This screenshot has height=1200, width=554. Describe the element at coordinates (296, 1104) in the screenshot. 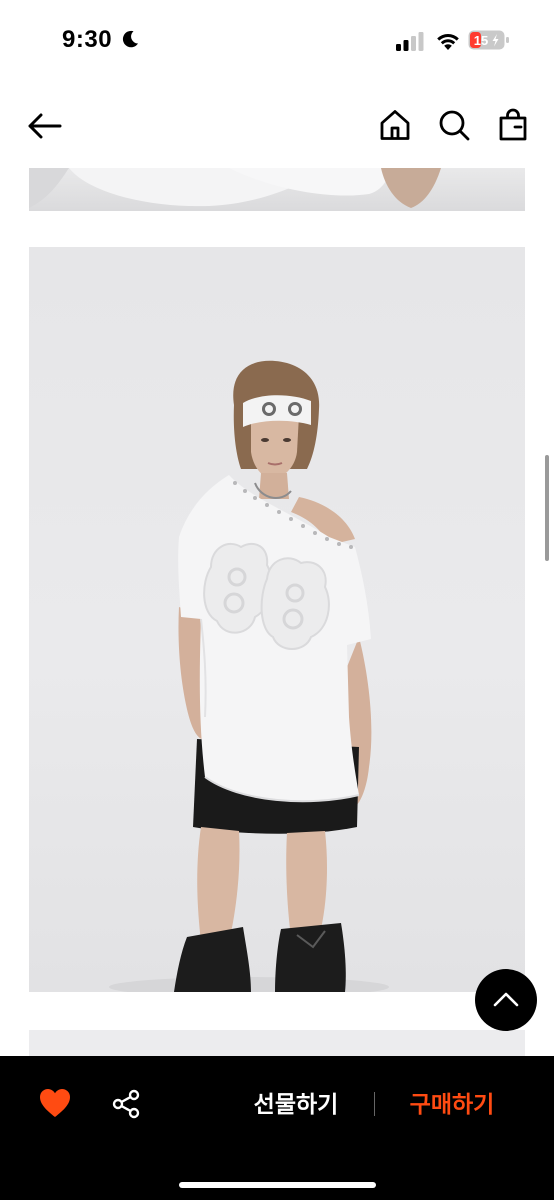

I see `gift-button: 선물하기` at that location.